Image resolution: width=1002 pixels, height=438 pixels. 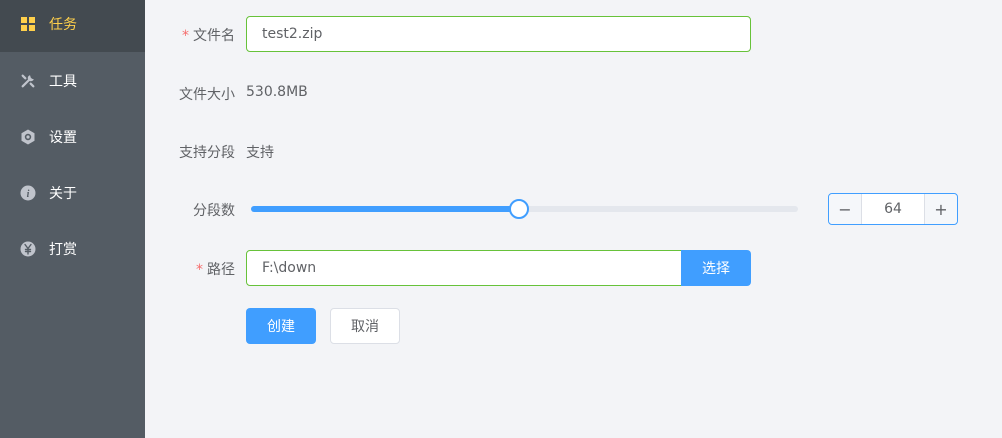 What do you see at coordinates (940, 209) in the screenshot?
I see `increase-button: +` at bounding box center [940, 209].